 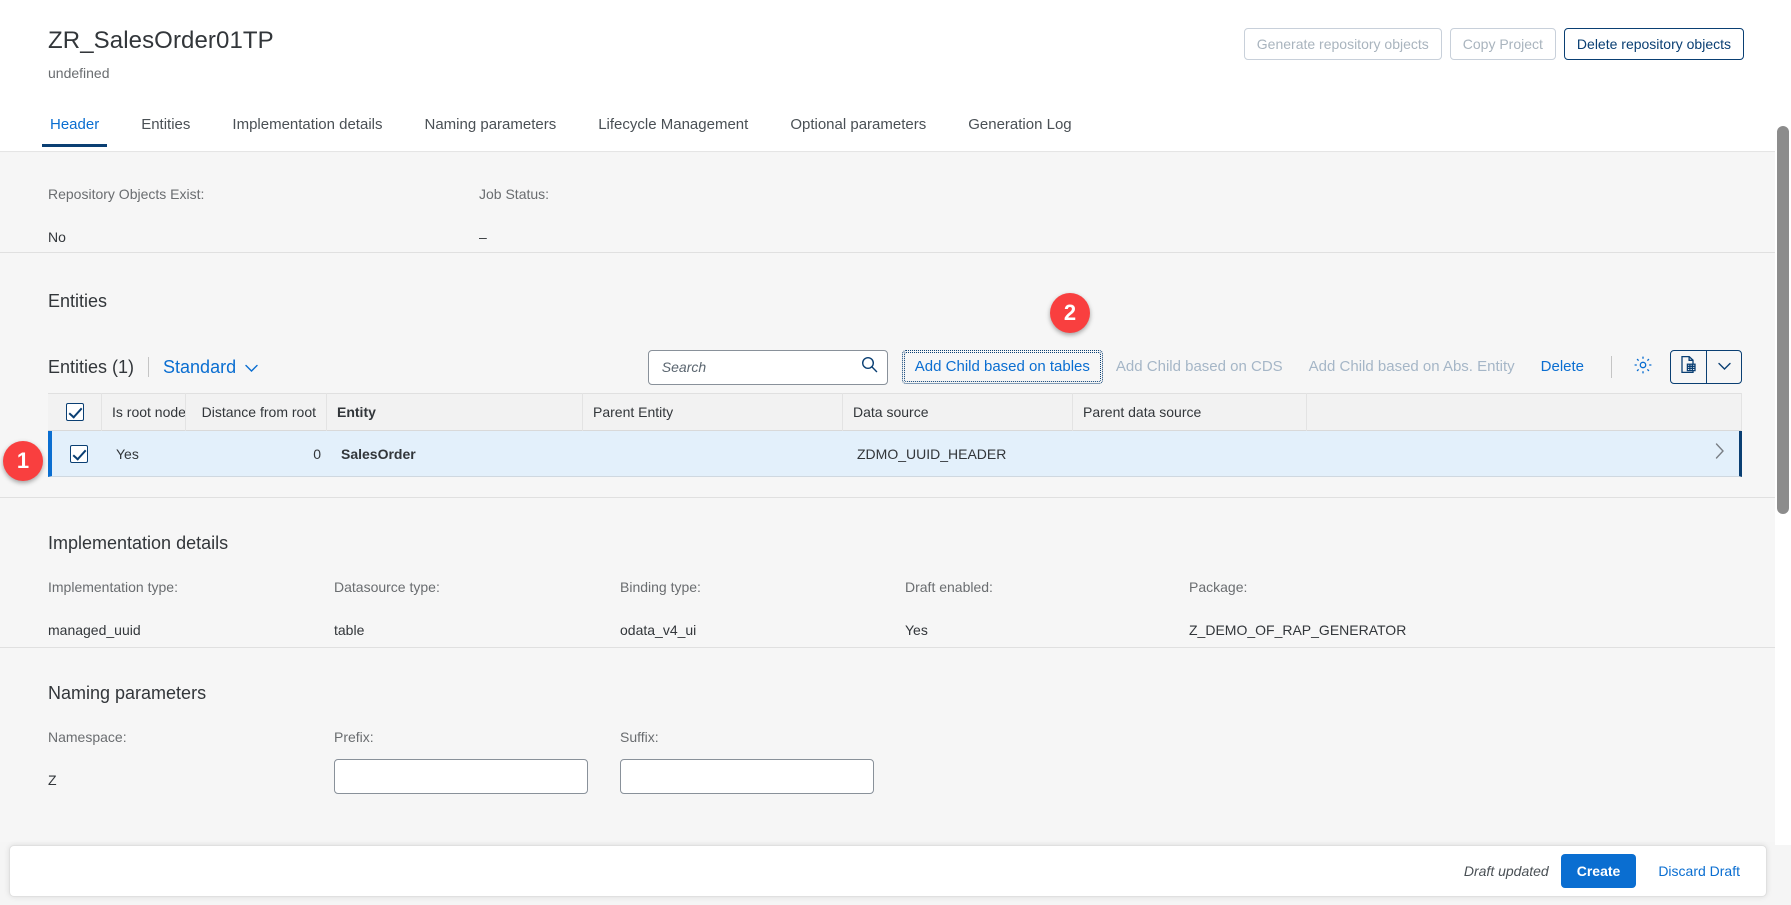 I want to click on export-options-button, so click(x=1724, y=367).